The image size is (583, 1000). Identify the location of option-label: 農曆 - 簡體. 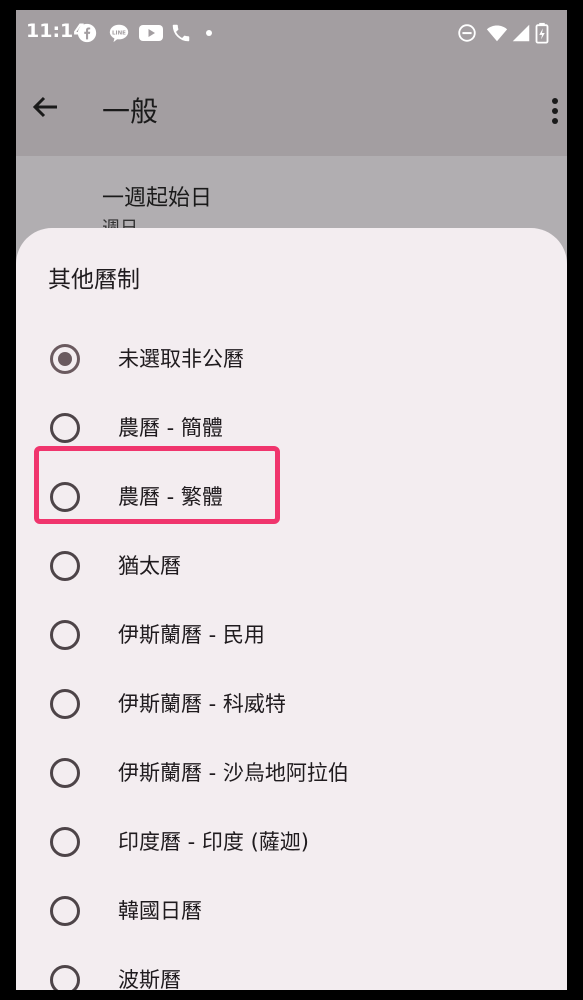
(170, 428).